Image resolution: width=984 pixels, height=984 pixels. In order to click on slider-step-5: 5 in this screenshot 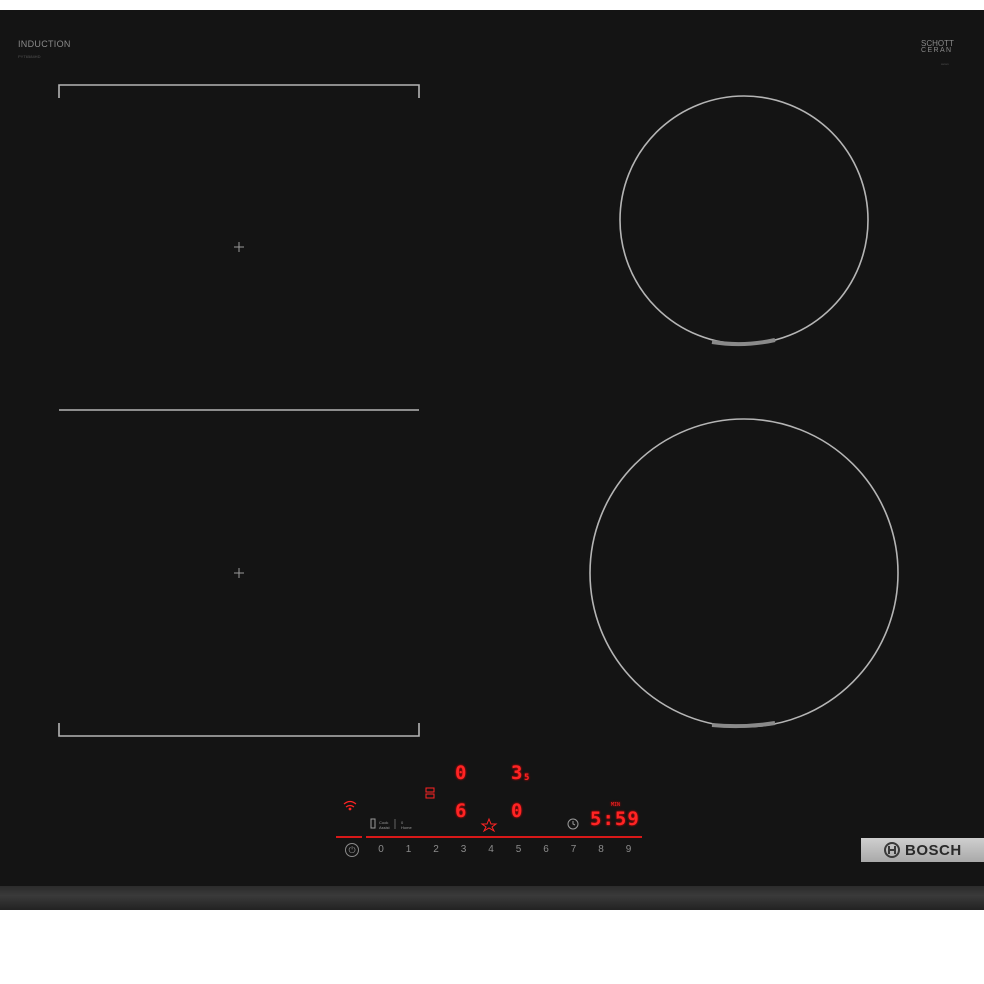, I will do `click(519, 849)`.